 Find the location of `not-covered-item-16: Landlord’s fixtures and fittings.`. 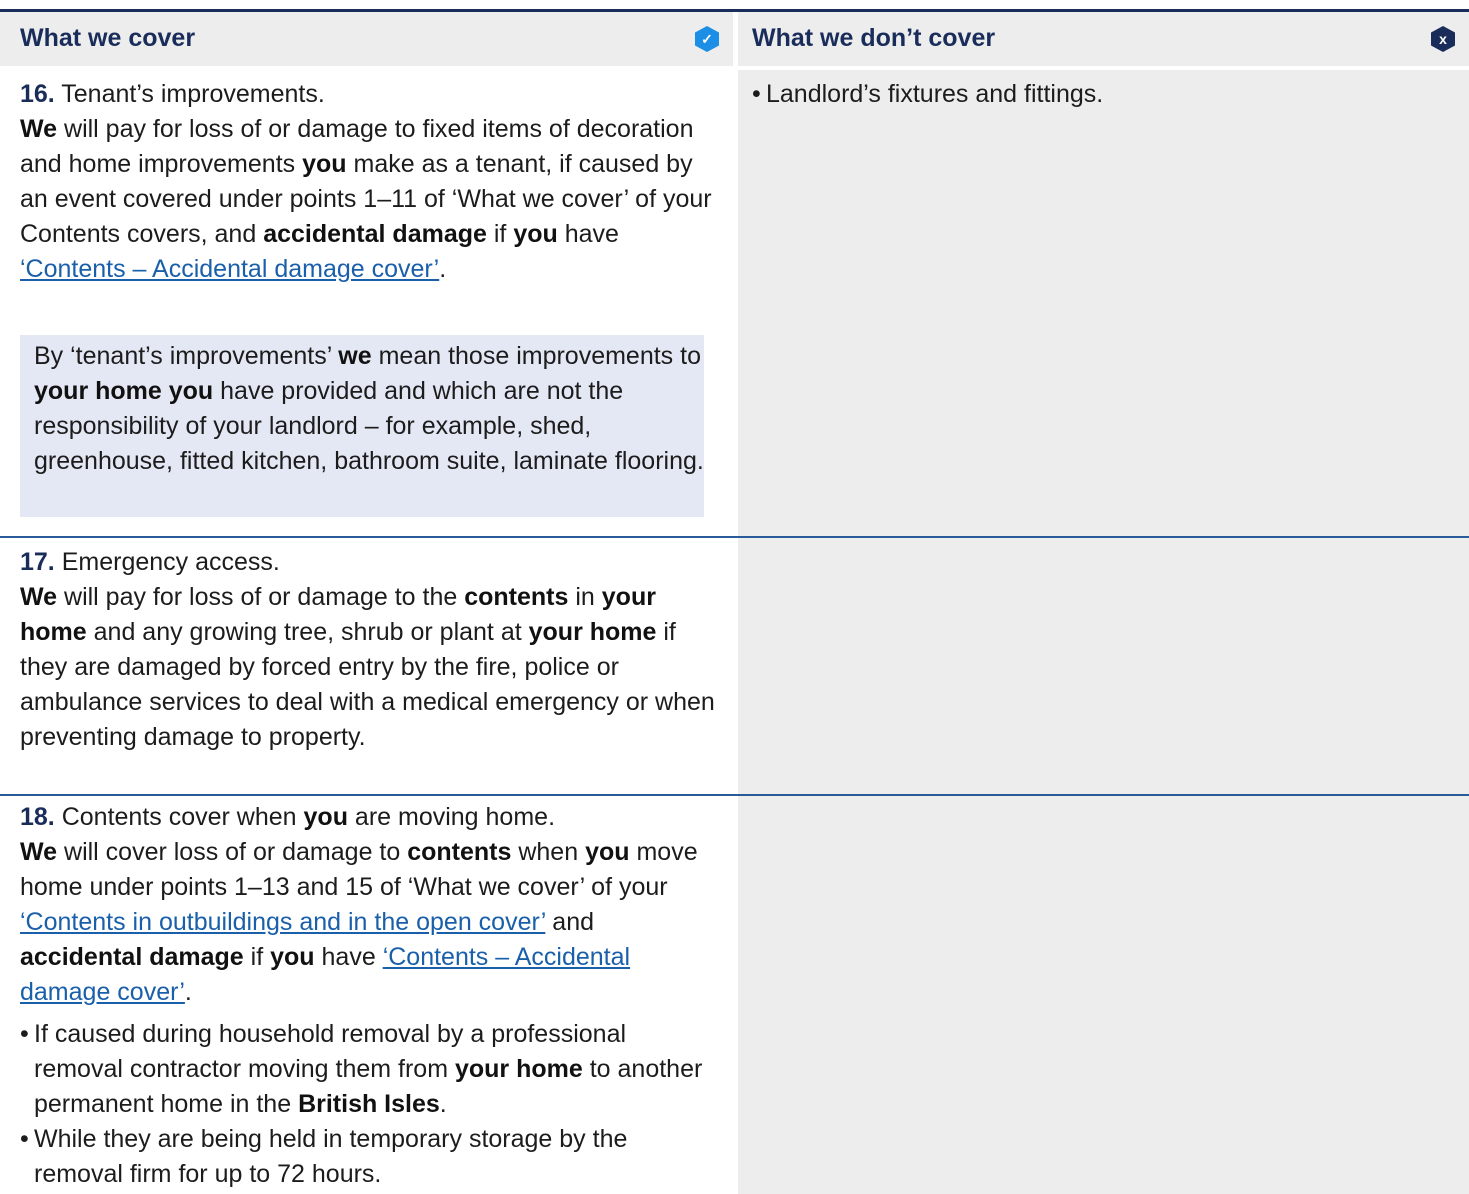

not-covered-item-16: Landlord’s fixtures and fittings. is located at coordinates (1102, 94).